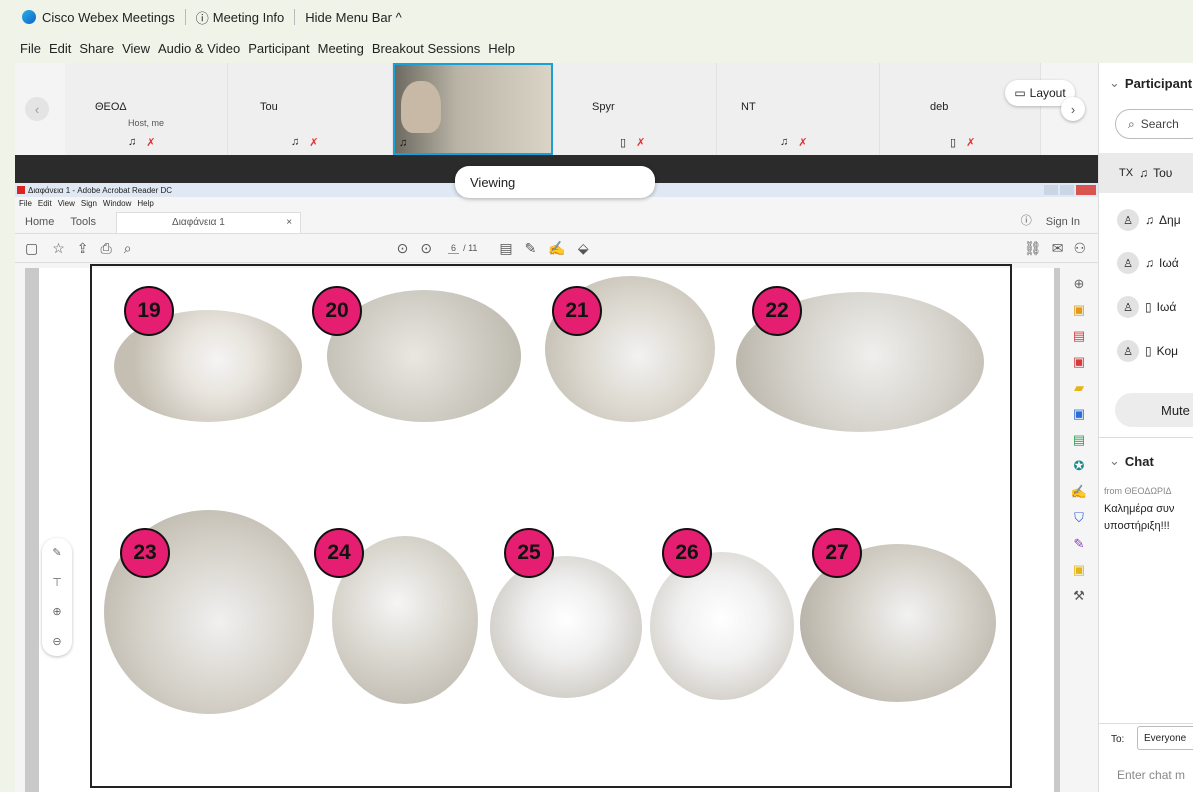 The image size is (1193, 792). Describe the element at coordinates (111, 107) in the screenshot. I see `tile-name: ΘΕΟΔ` at that location.